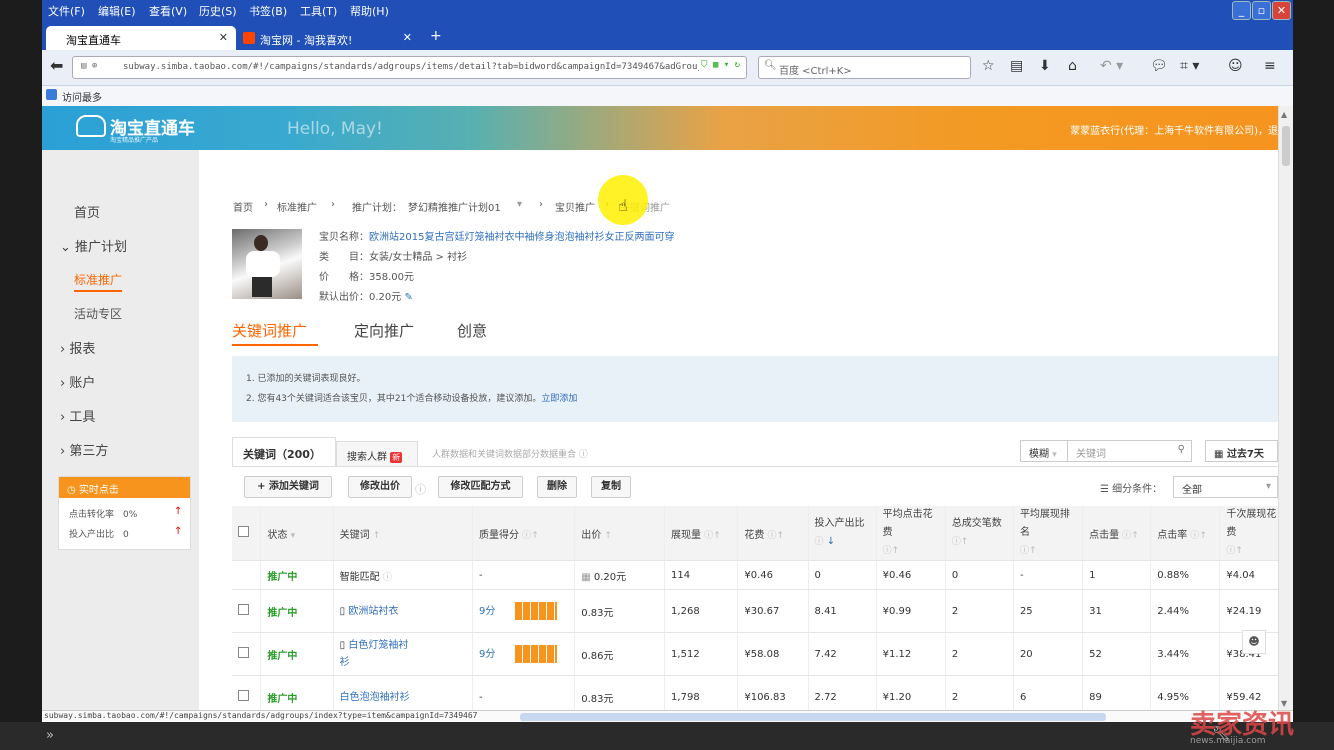  I want to click on close-icon: ✕, so click(1281, 10).